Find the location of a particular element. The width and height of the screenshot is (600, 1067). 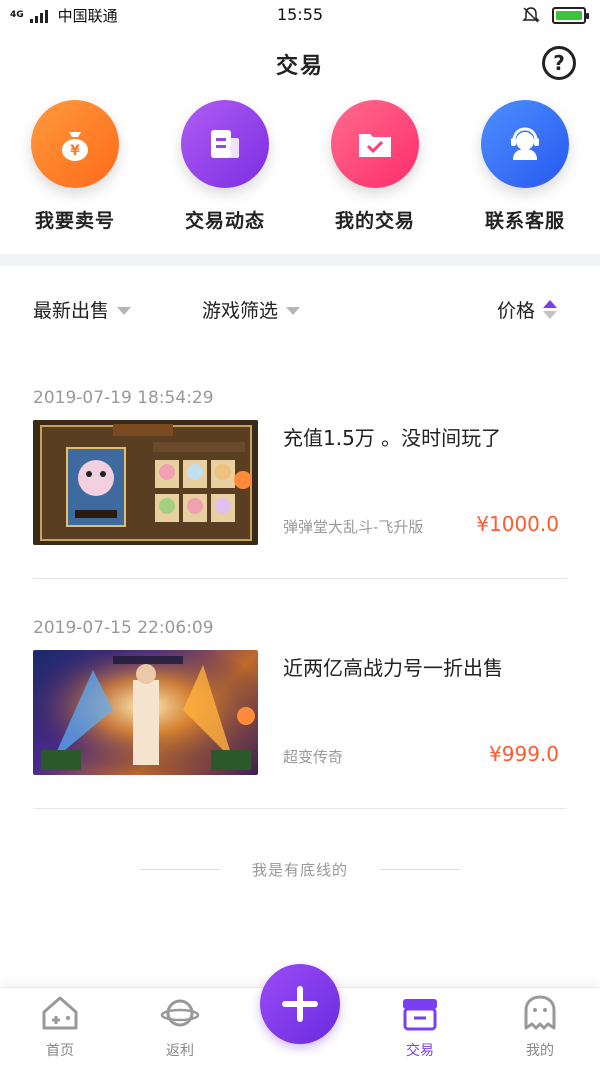

trade-news-button: 交易动态 is located at coordinates (225, 175).